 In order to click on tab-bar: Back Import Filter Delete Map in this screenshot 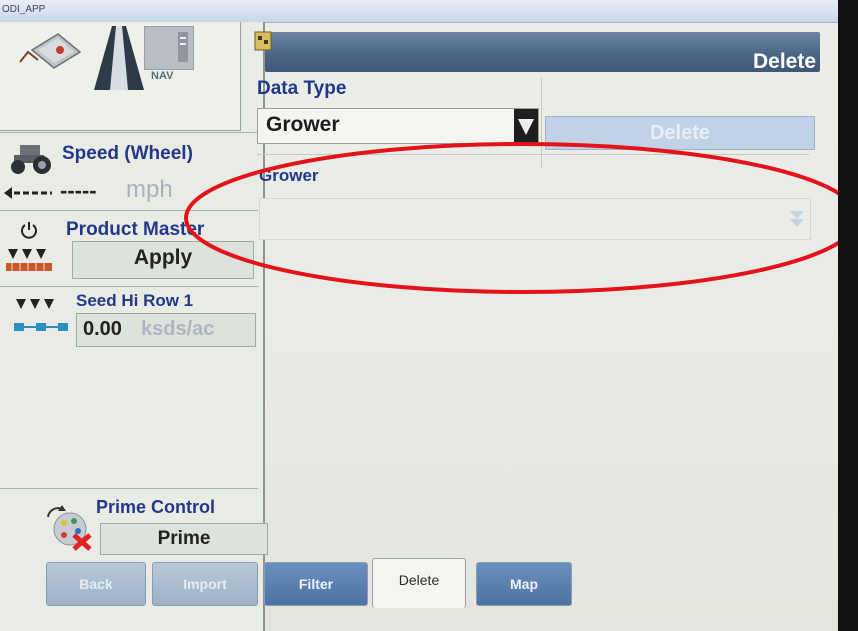, I will do `click(420, 593)`.